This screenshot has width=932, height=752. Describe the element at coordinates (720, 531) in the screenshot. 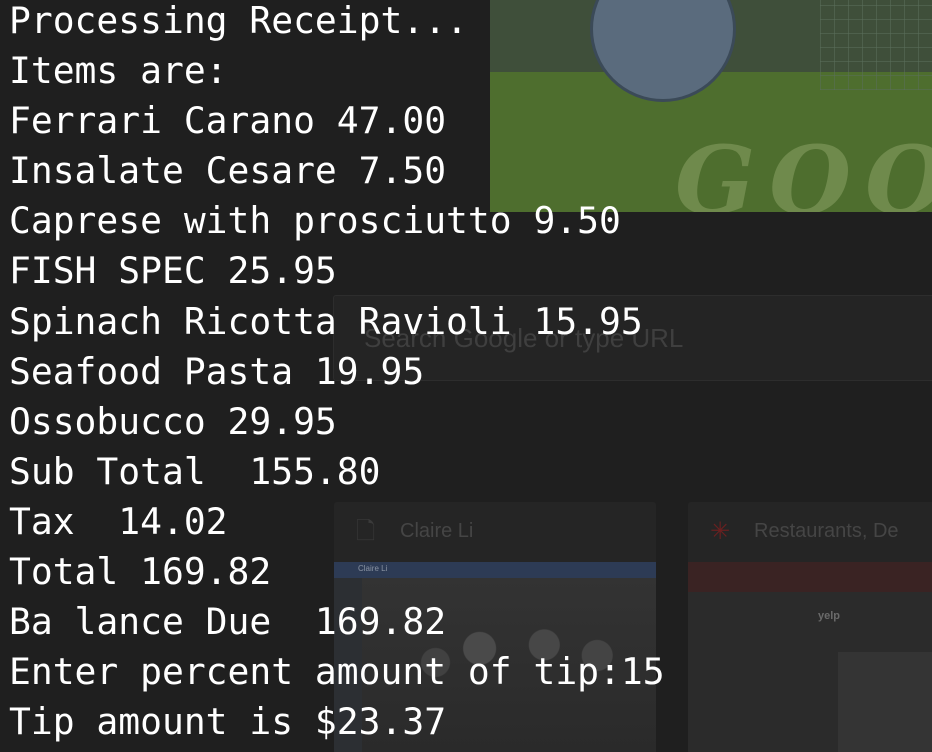

I see `yelp-icon: ✳` at that location.